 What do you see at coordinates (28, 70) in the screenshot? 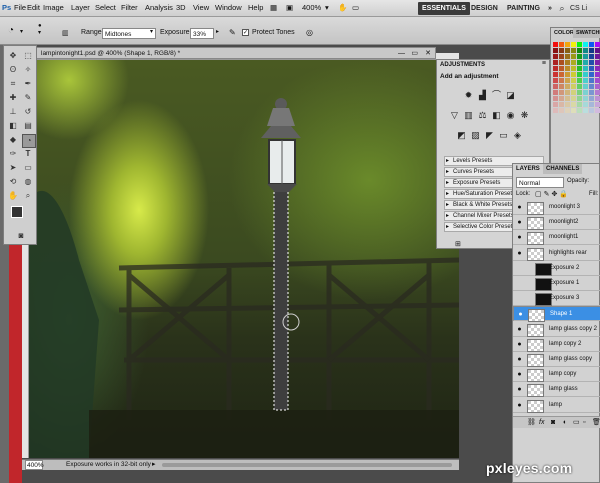
I see `quick-select-icon: ✧` at bounding box center [28, 70].